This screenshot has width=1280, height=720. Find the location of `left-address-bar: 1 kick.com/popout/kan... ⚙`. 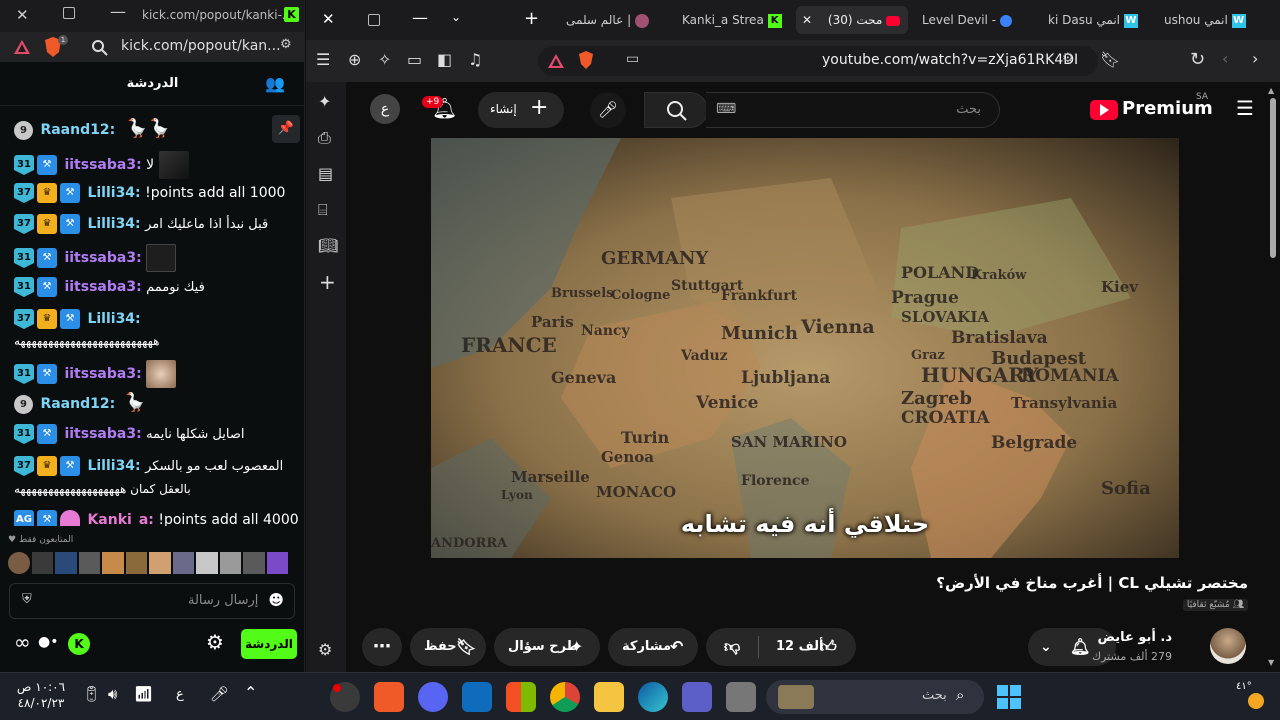

left-address-bar: 1 kick.com/popout/kan... ⚙ is located at coordinates (152, 47).